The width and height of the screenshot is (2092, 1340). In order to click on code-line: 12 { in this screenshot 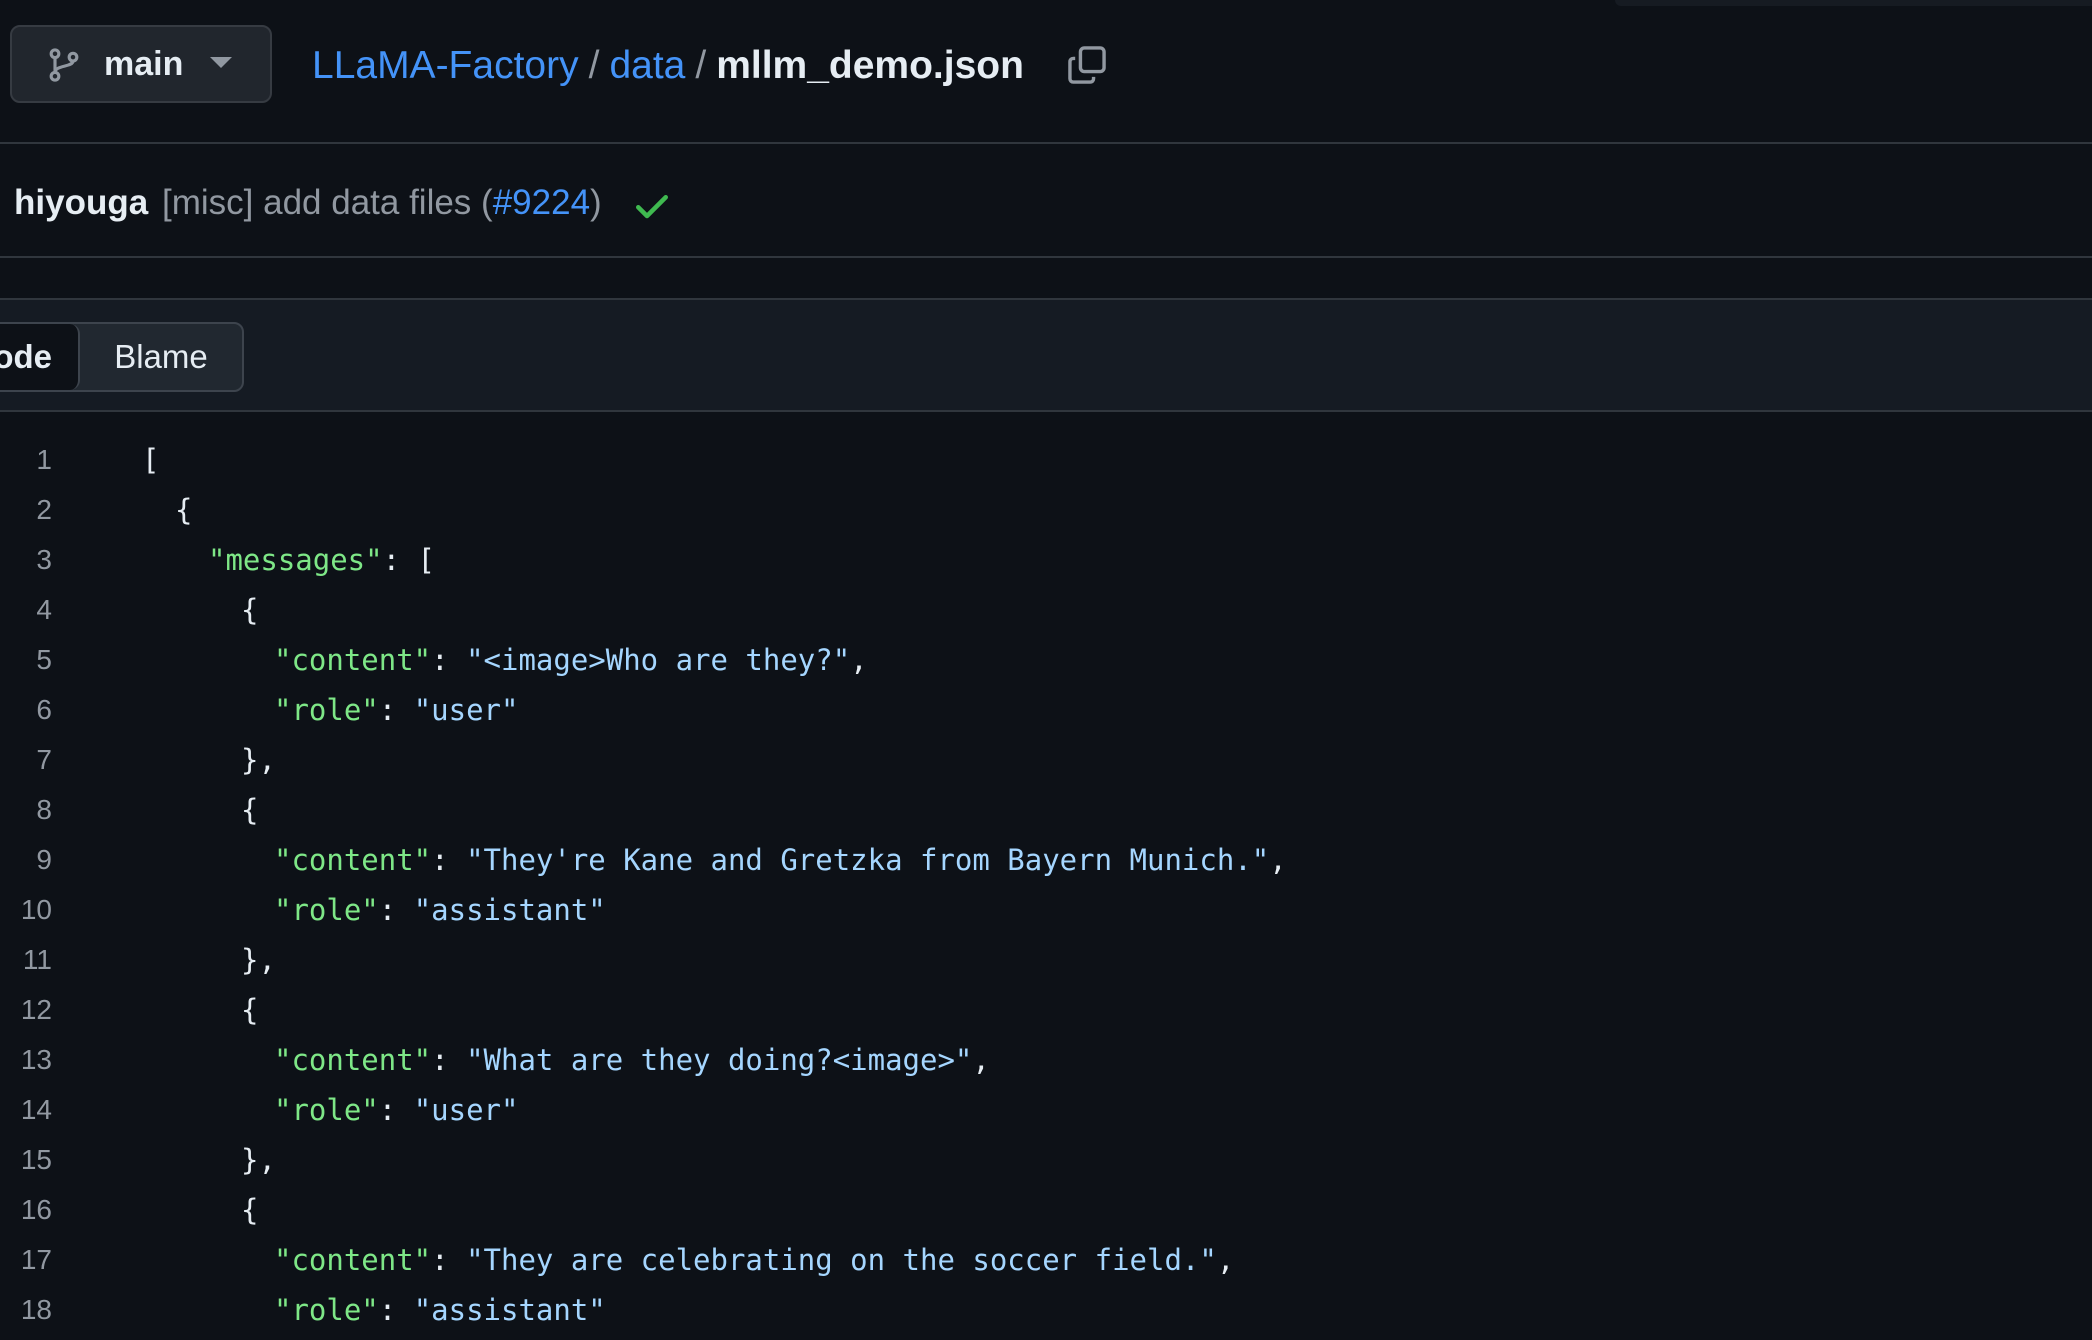, I will do `click(1046, 1015)`.